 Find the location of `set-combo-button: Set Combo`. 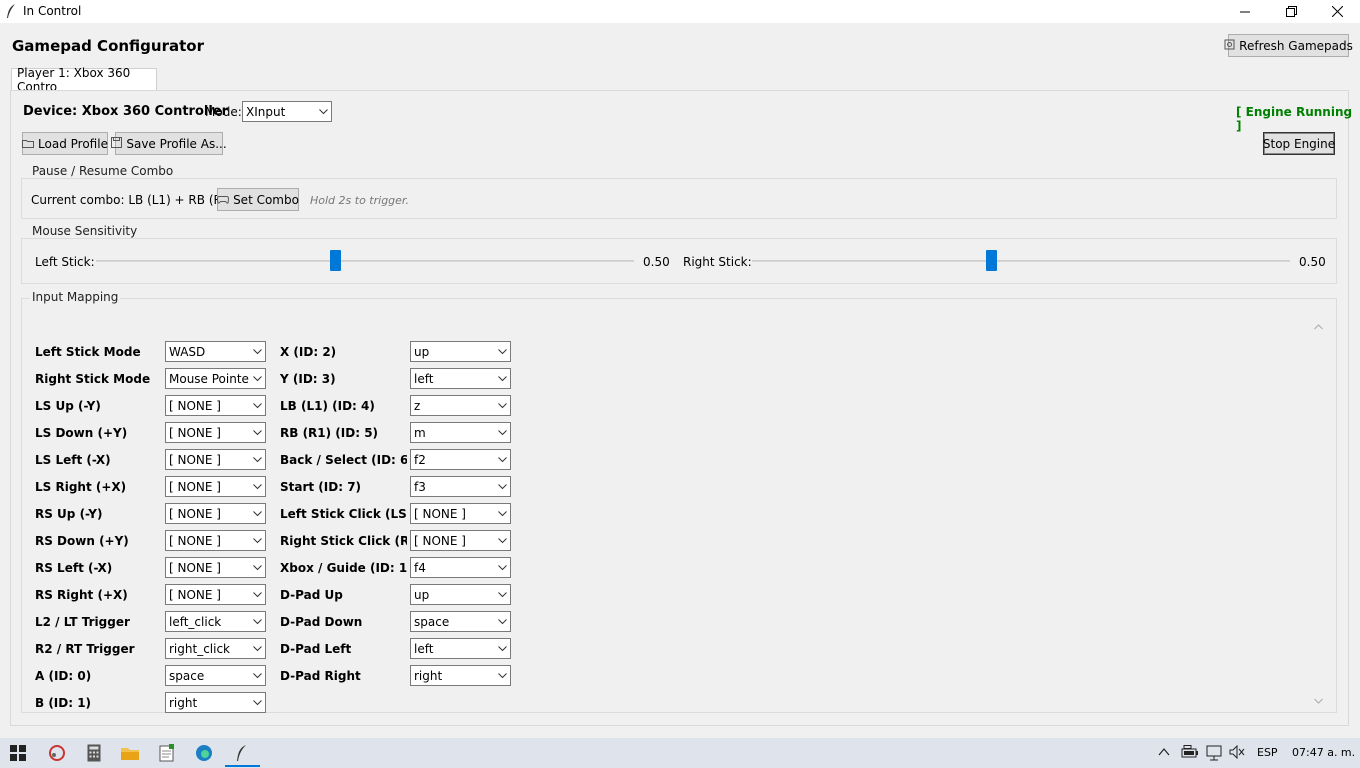

set-combo-button: Set Combo is located at coordinates (258, 199).